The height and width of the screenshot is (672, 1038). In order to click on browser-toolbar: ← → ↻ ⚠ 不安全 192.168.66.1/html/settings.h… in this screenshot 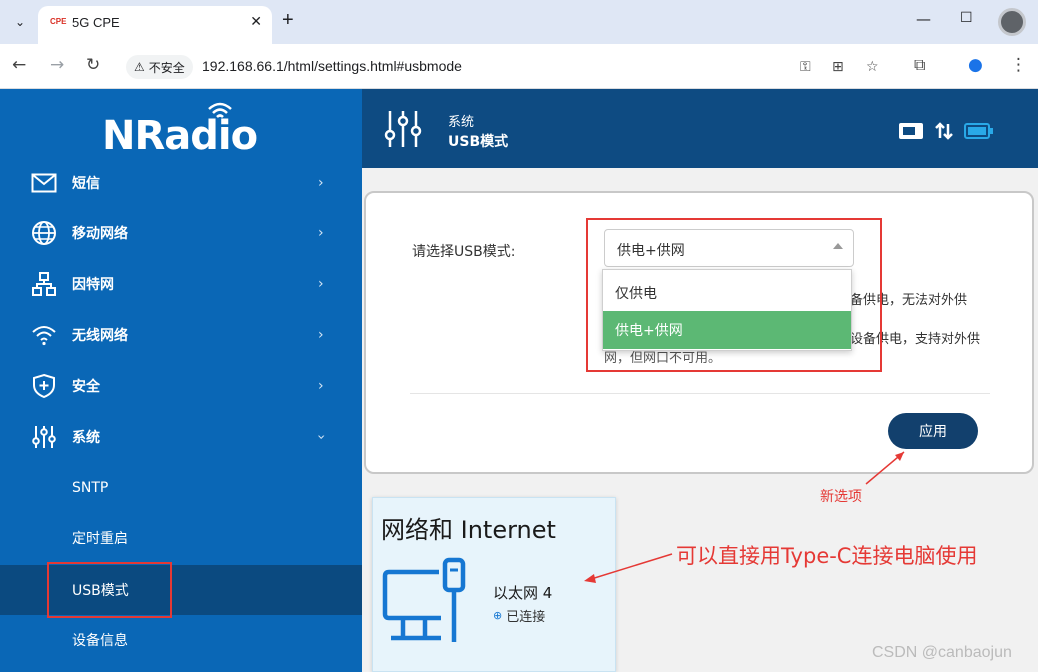, I will do `click(519, 66)`.